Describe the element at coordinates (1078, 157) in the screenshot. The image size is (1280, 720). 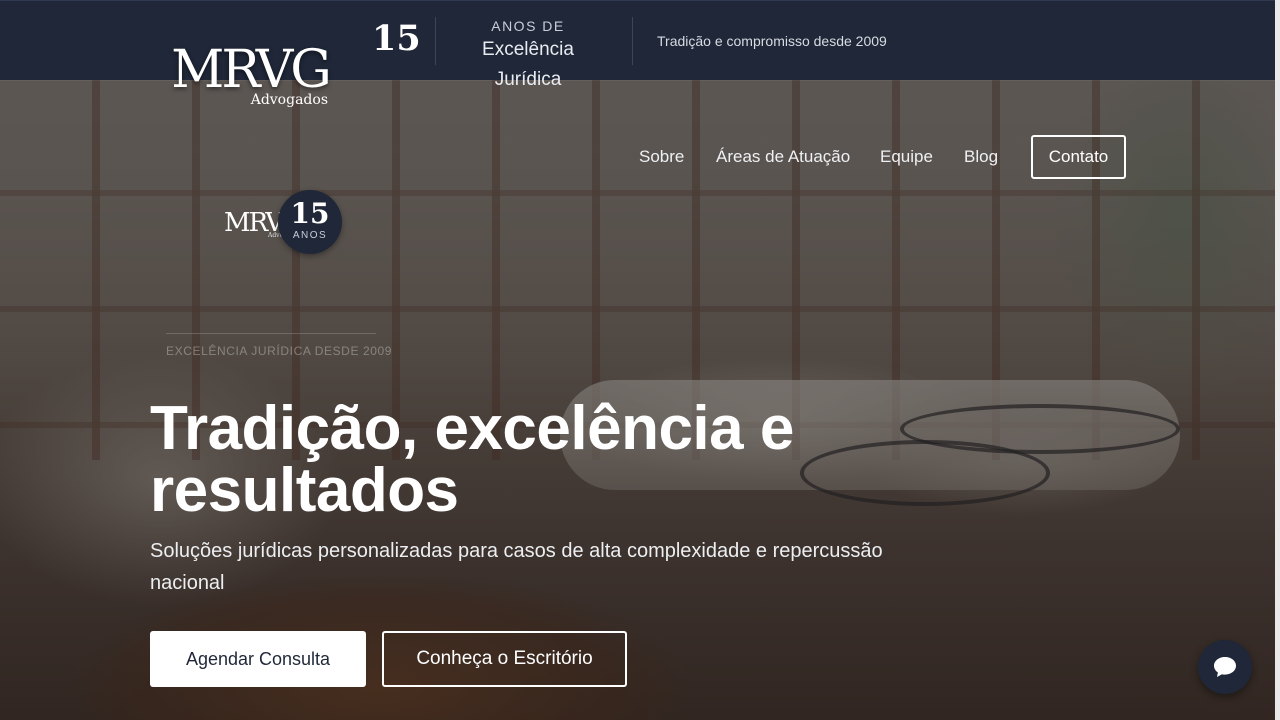
I see `contact-button: Contato` at that location.